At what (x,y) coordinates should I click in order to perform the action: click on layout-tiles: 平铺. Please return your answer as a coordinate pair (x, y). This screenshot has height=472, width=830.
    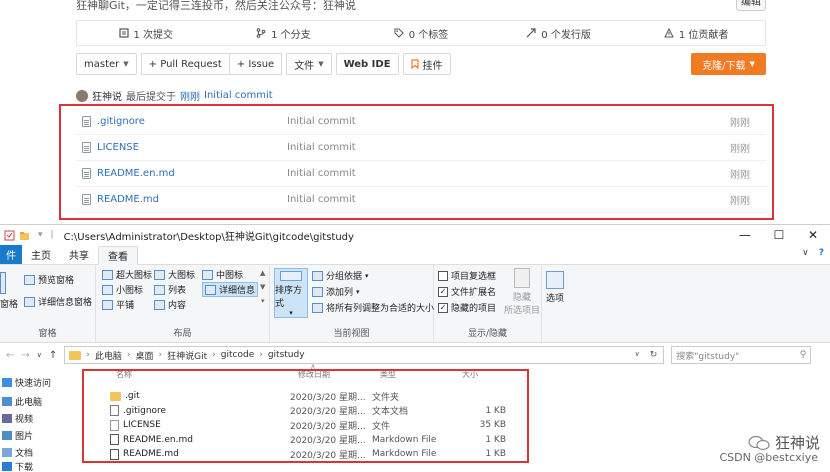
    Looking at the image, I should click on (118, 304).